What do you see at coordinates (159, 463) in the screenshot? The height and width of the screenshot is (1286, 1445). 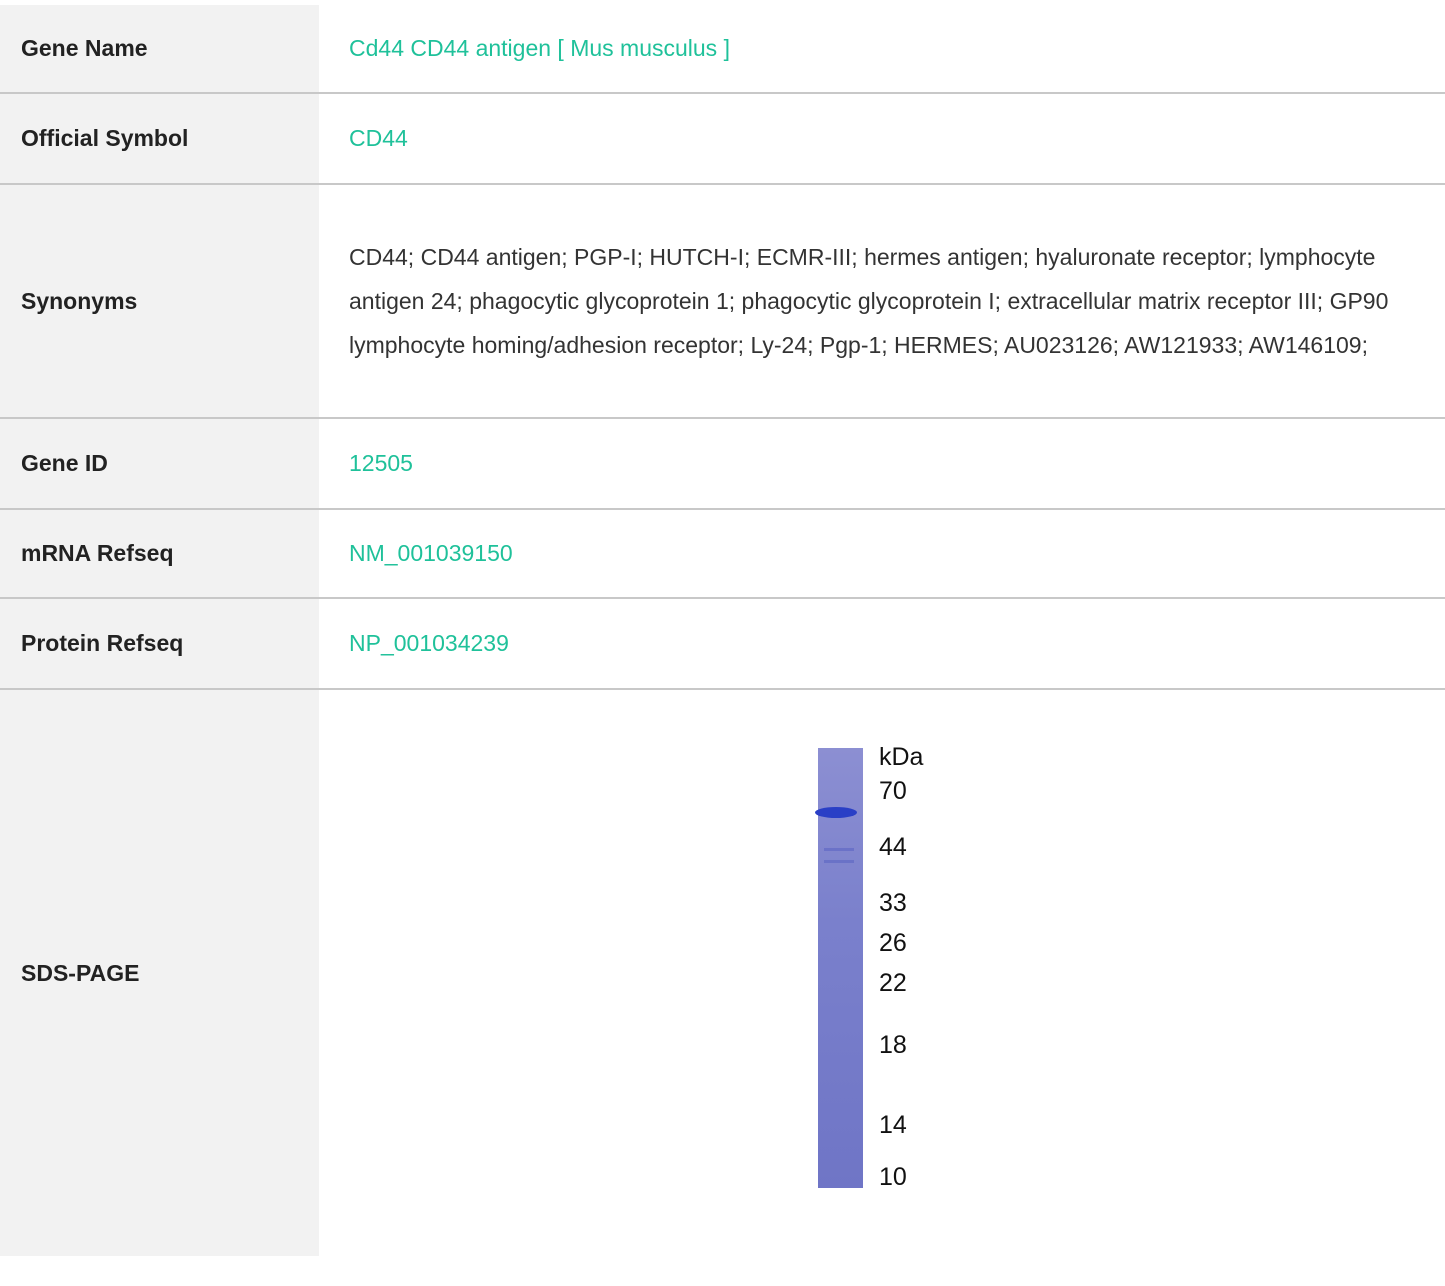 I see `gene-id-label: Gene ID` at bounding box center [159, 463].